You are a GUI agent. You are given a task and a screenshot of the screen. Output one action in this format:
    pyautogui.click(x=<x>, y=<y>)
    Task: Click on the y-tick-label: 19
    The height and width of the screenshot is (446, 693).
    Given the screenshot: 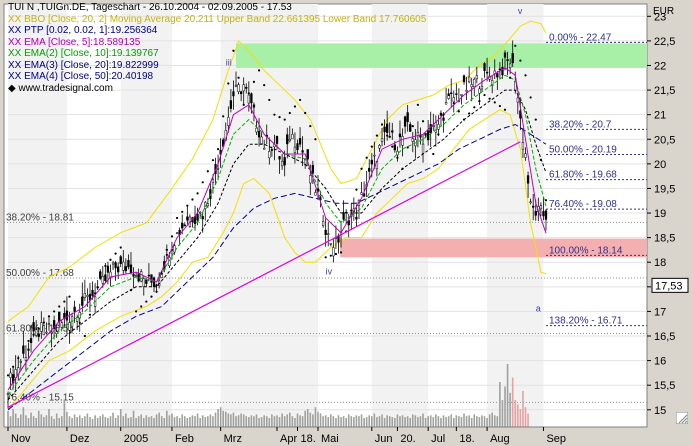 What is the action you would take?
    pyautogui.click(x=660, y=214)
    